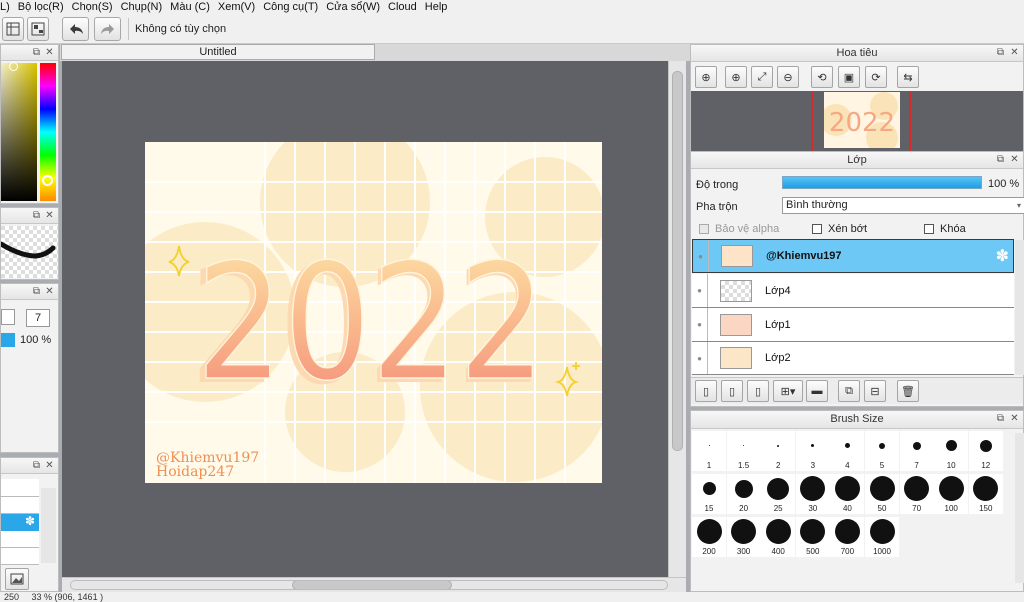 The width and height of the screenshot is (1024, 602). What do you see at coordinates (1019, 508) in the screenshot?
I see `brush-size-scrollbar` at bounding box center [1019, 508].